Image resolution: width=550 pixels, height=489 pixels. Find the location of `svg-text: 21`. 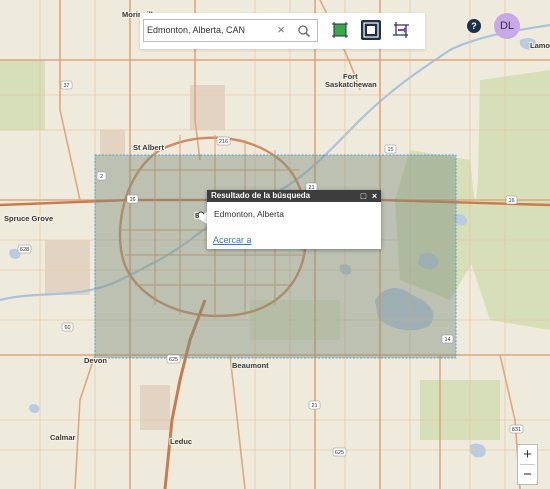

svg-text: 21 is located at coordinates (314, 406).